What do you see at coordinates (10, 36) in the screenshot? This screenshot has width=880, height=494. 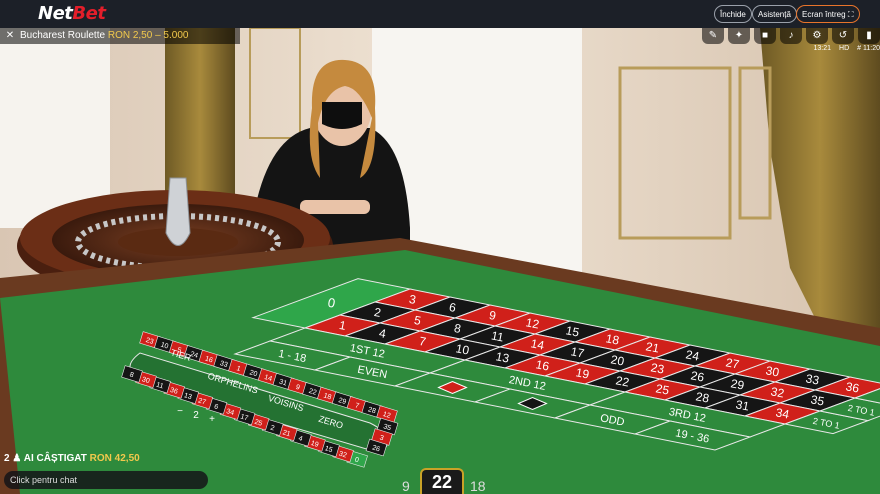 I see `close-icon: ✕` at bounding box center [10, 36].